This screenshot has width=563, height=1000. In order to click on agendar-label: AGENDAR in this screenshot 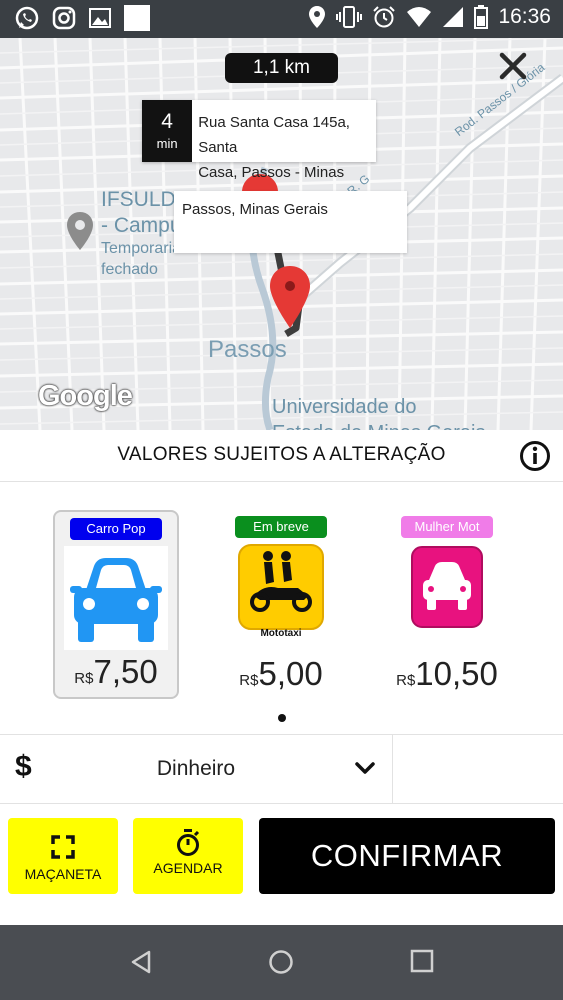, I will do `click(188, 868)`.